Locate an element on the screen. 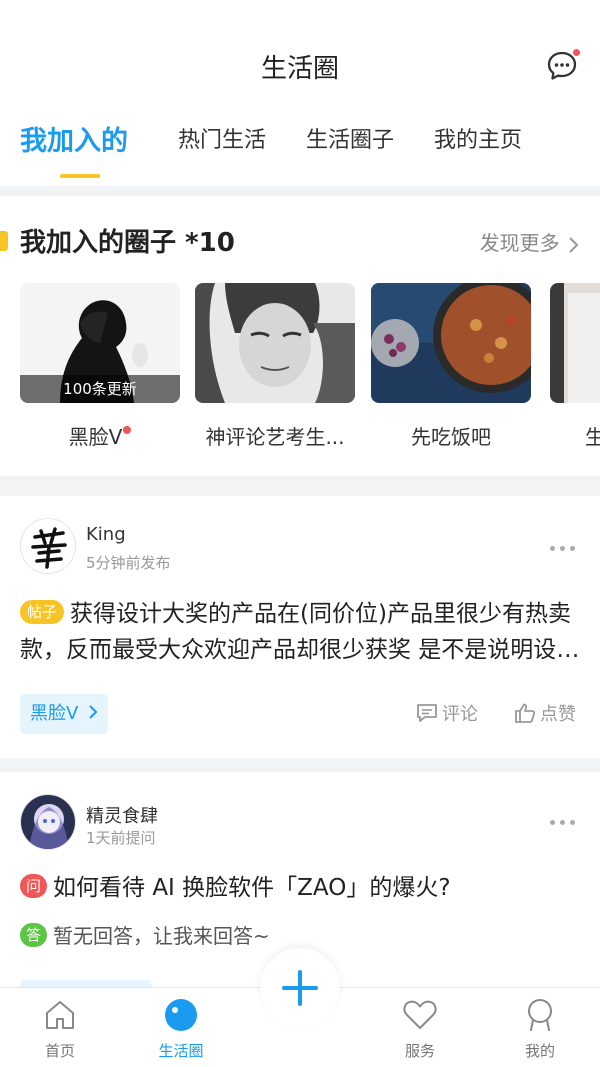  tab-life-circles: 生活圈子 is located at coordinates (350, 138).